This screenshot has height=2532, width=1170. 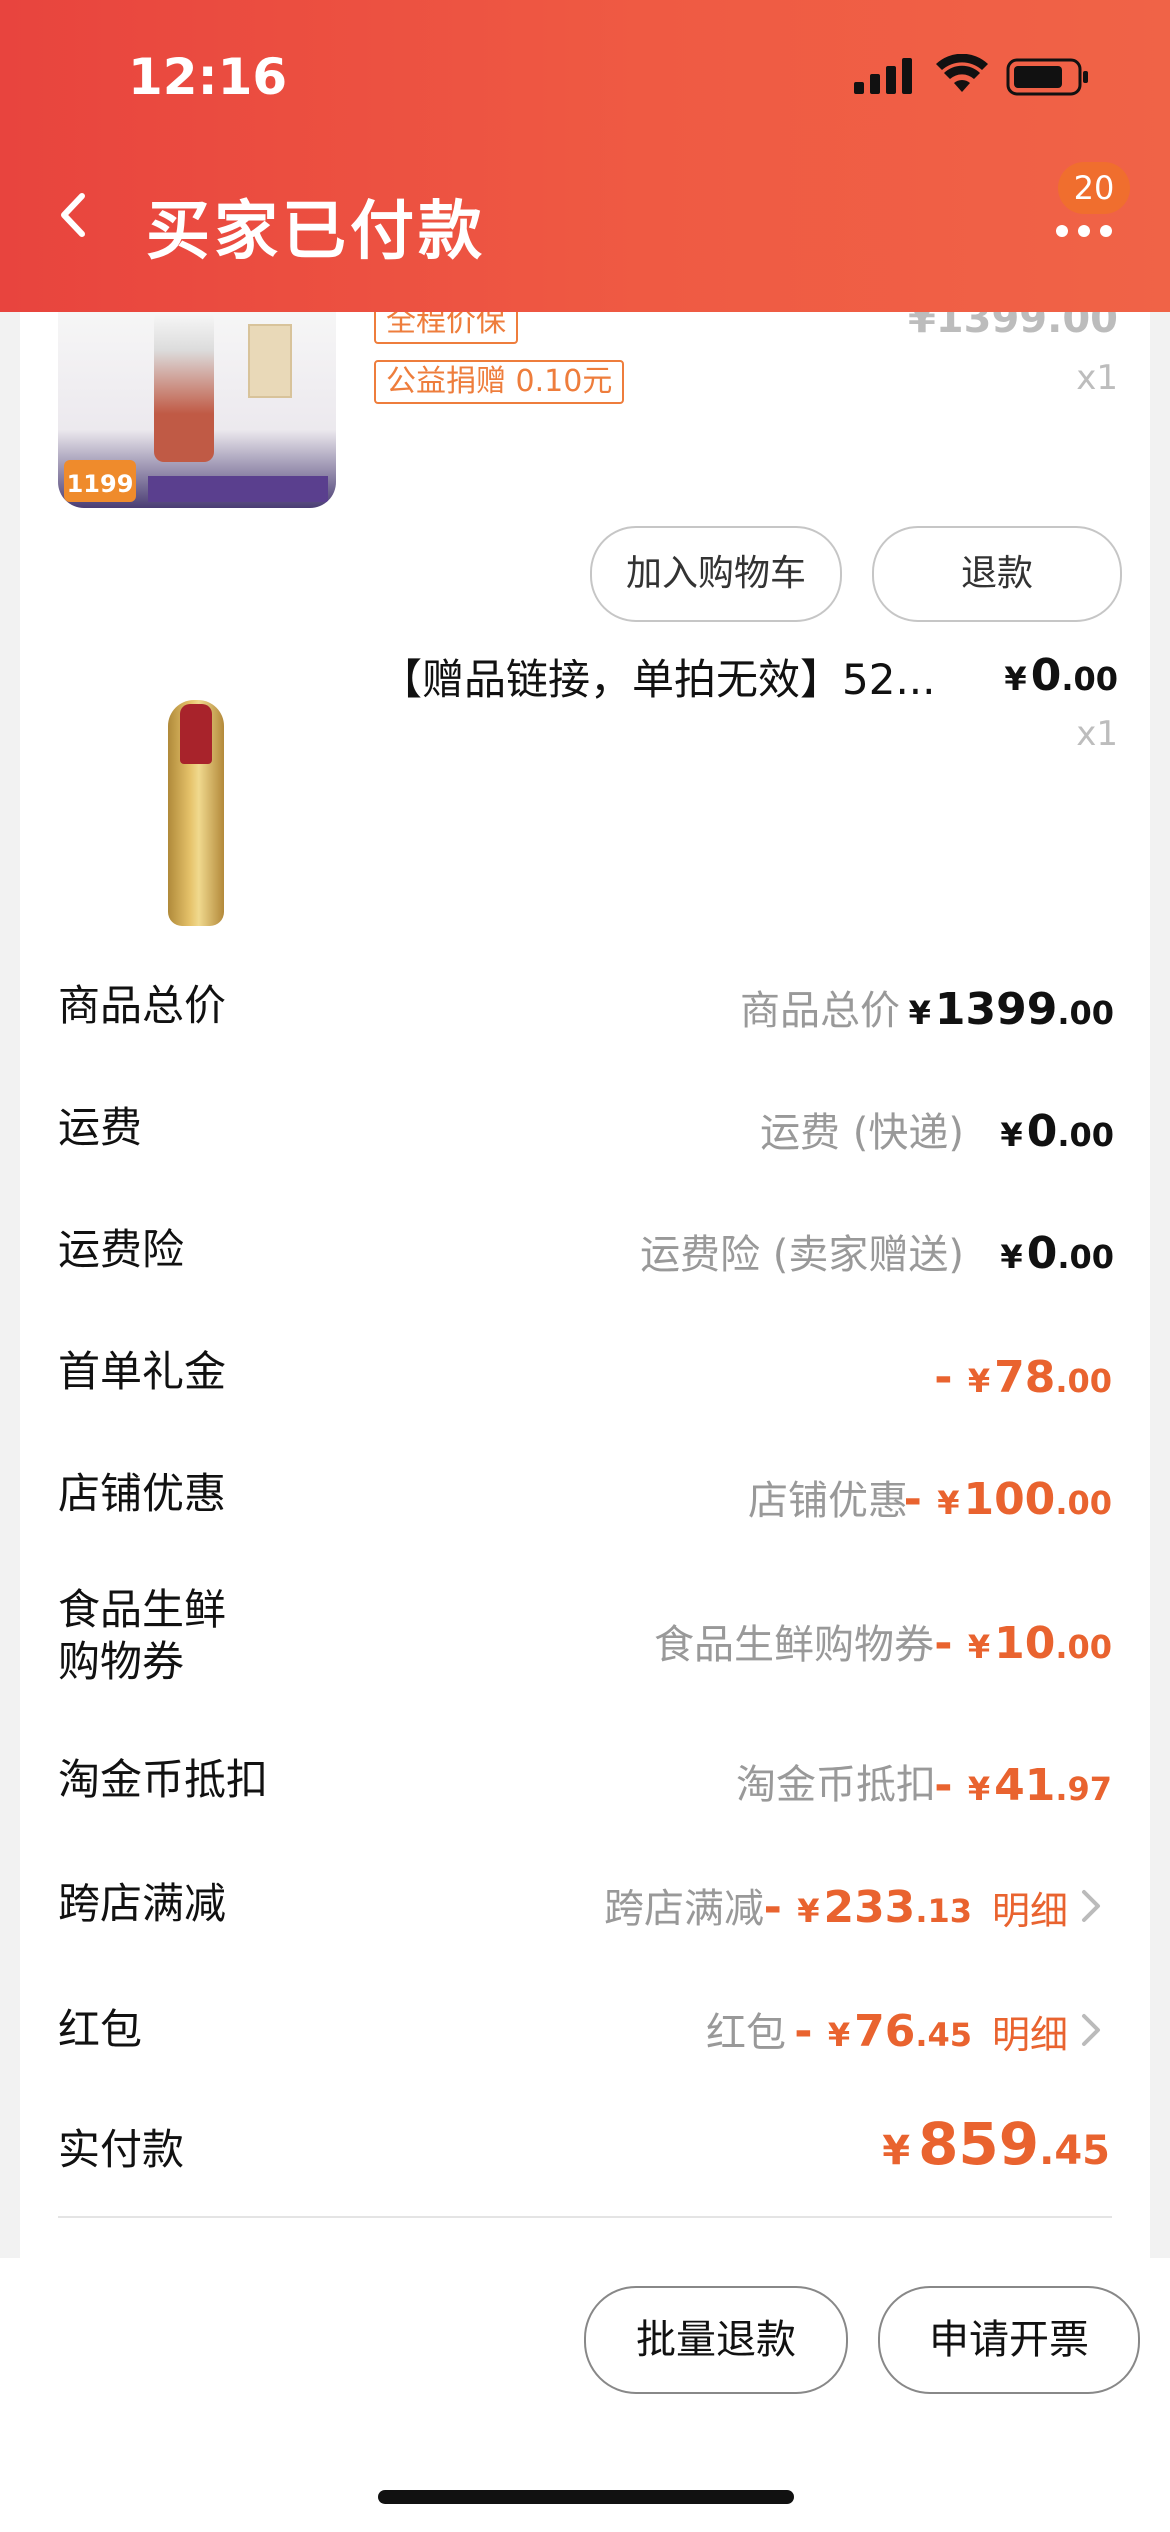 What do you see at coordinates (75, 215) in the screenshot?
I see `back-arrow-icon` at bounding box center [75, 215].